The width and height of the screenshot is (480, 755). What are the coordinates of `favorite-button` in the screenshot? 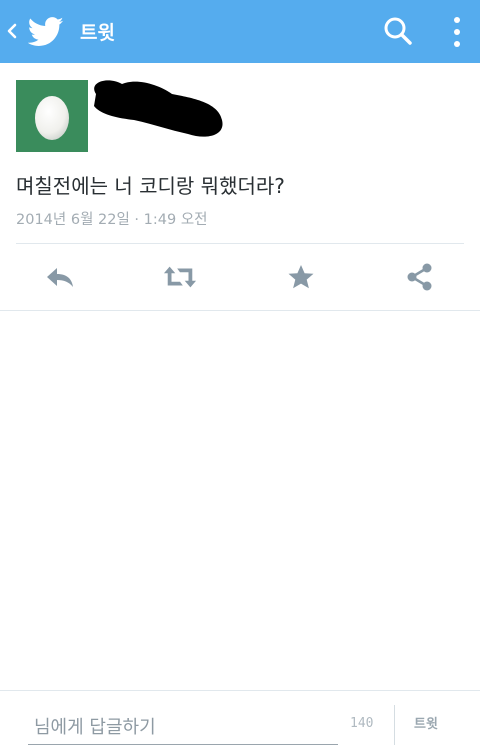 It's located at (301, 277).